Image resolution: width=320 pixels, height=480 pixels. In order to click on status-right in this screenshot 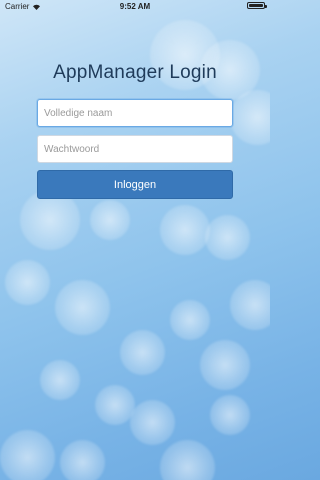, I will do `click(257, 5)`.